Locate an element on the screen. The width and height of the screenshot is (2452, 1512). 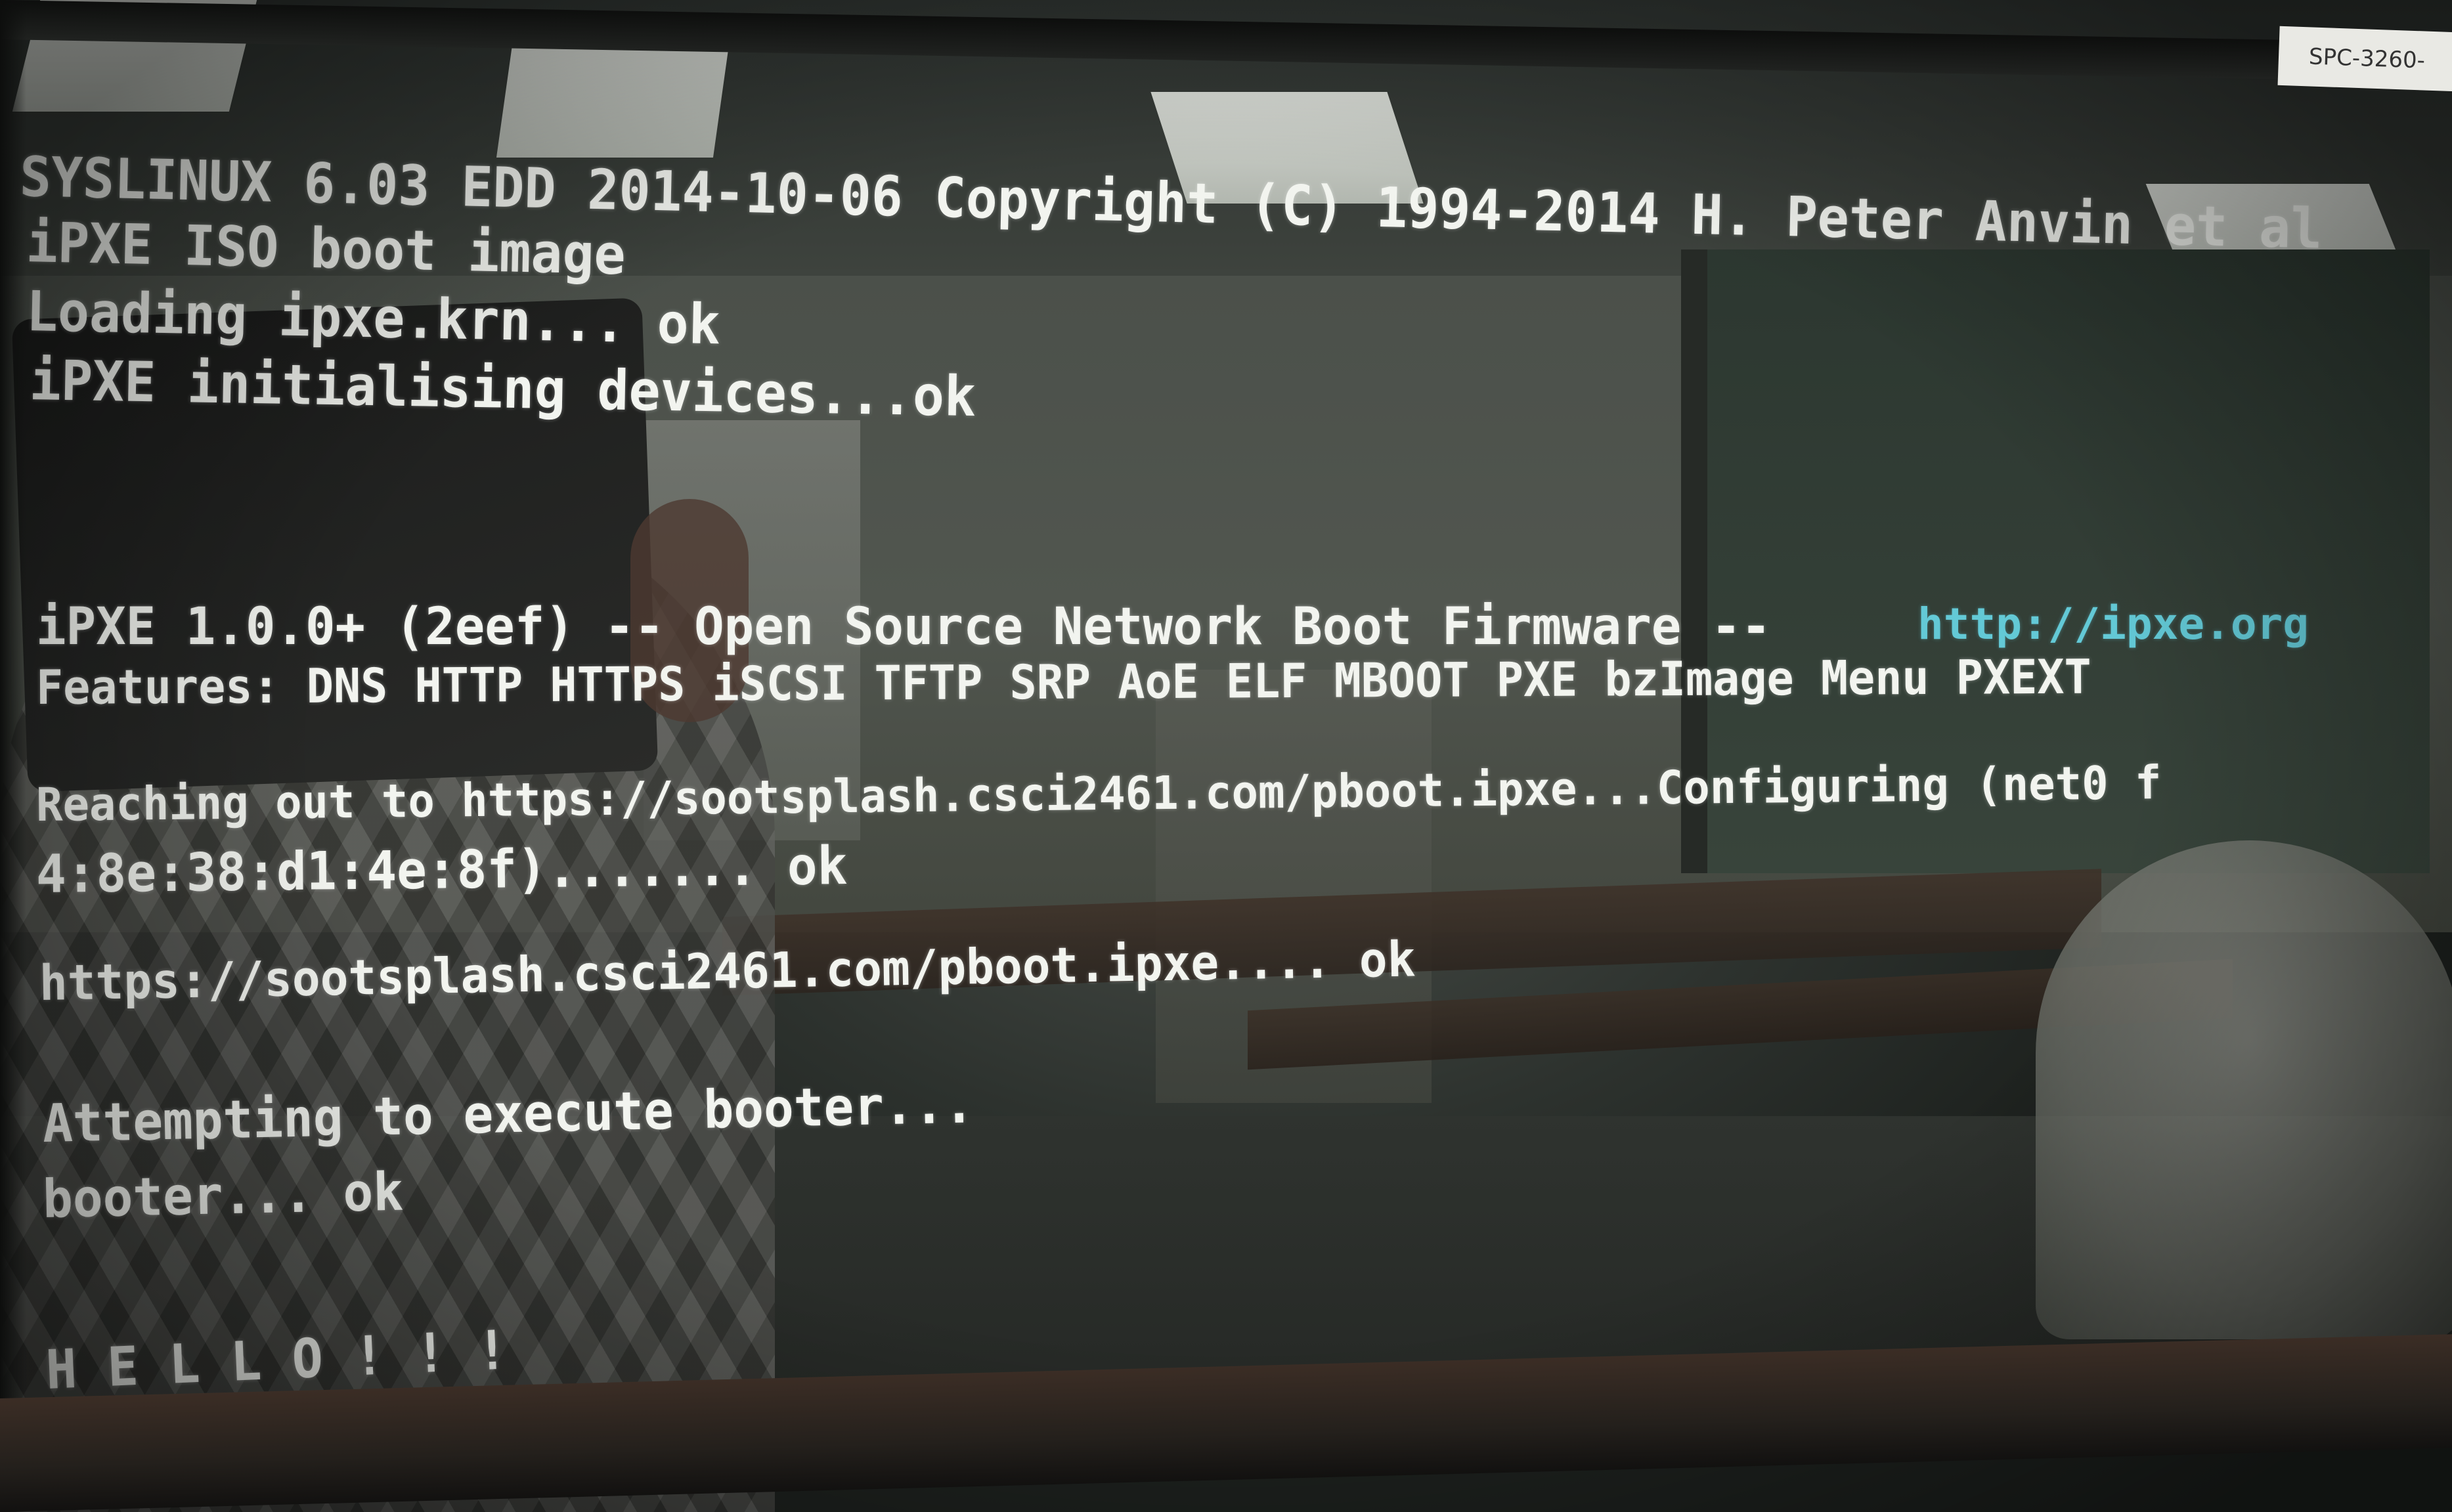
ceiling-light is located at coordinates (1287, 148).